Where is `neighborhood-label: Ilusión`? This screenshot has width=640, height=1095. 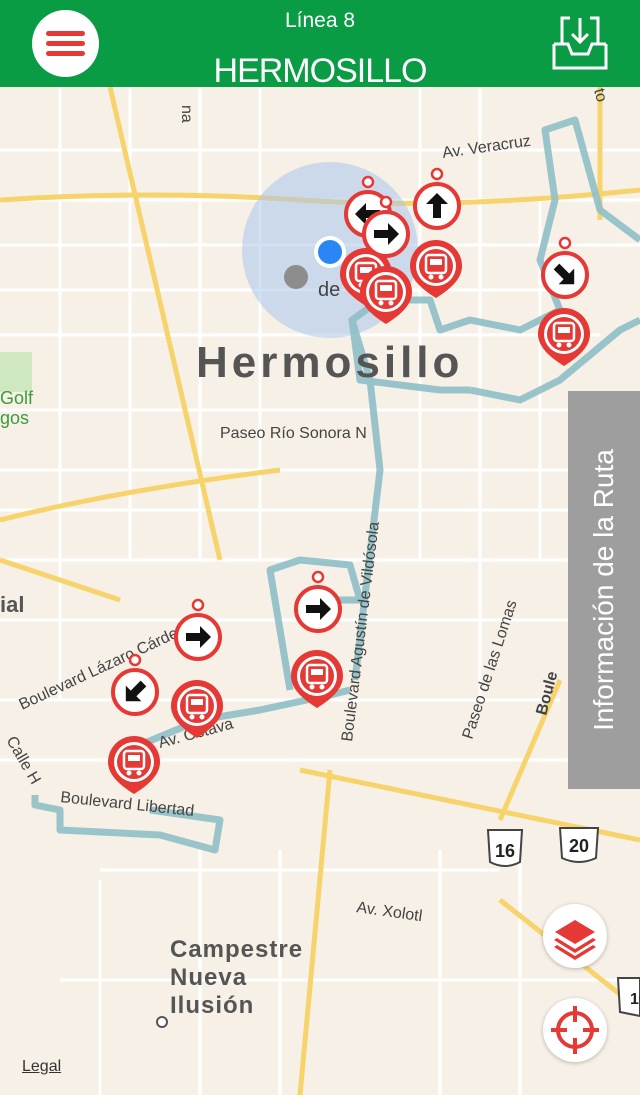 neighborhood-label: Ilusión is located at coordinates (212, 1005).